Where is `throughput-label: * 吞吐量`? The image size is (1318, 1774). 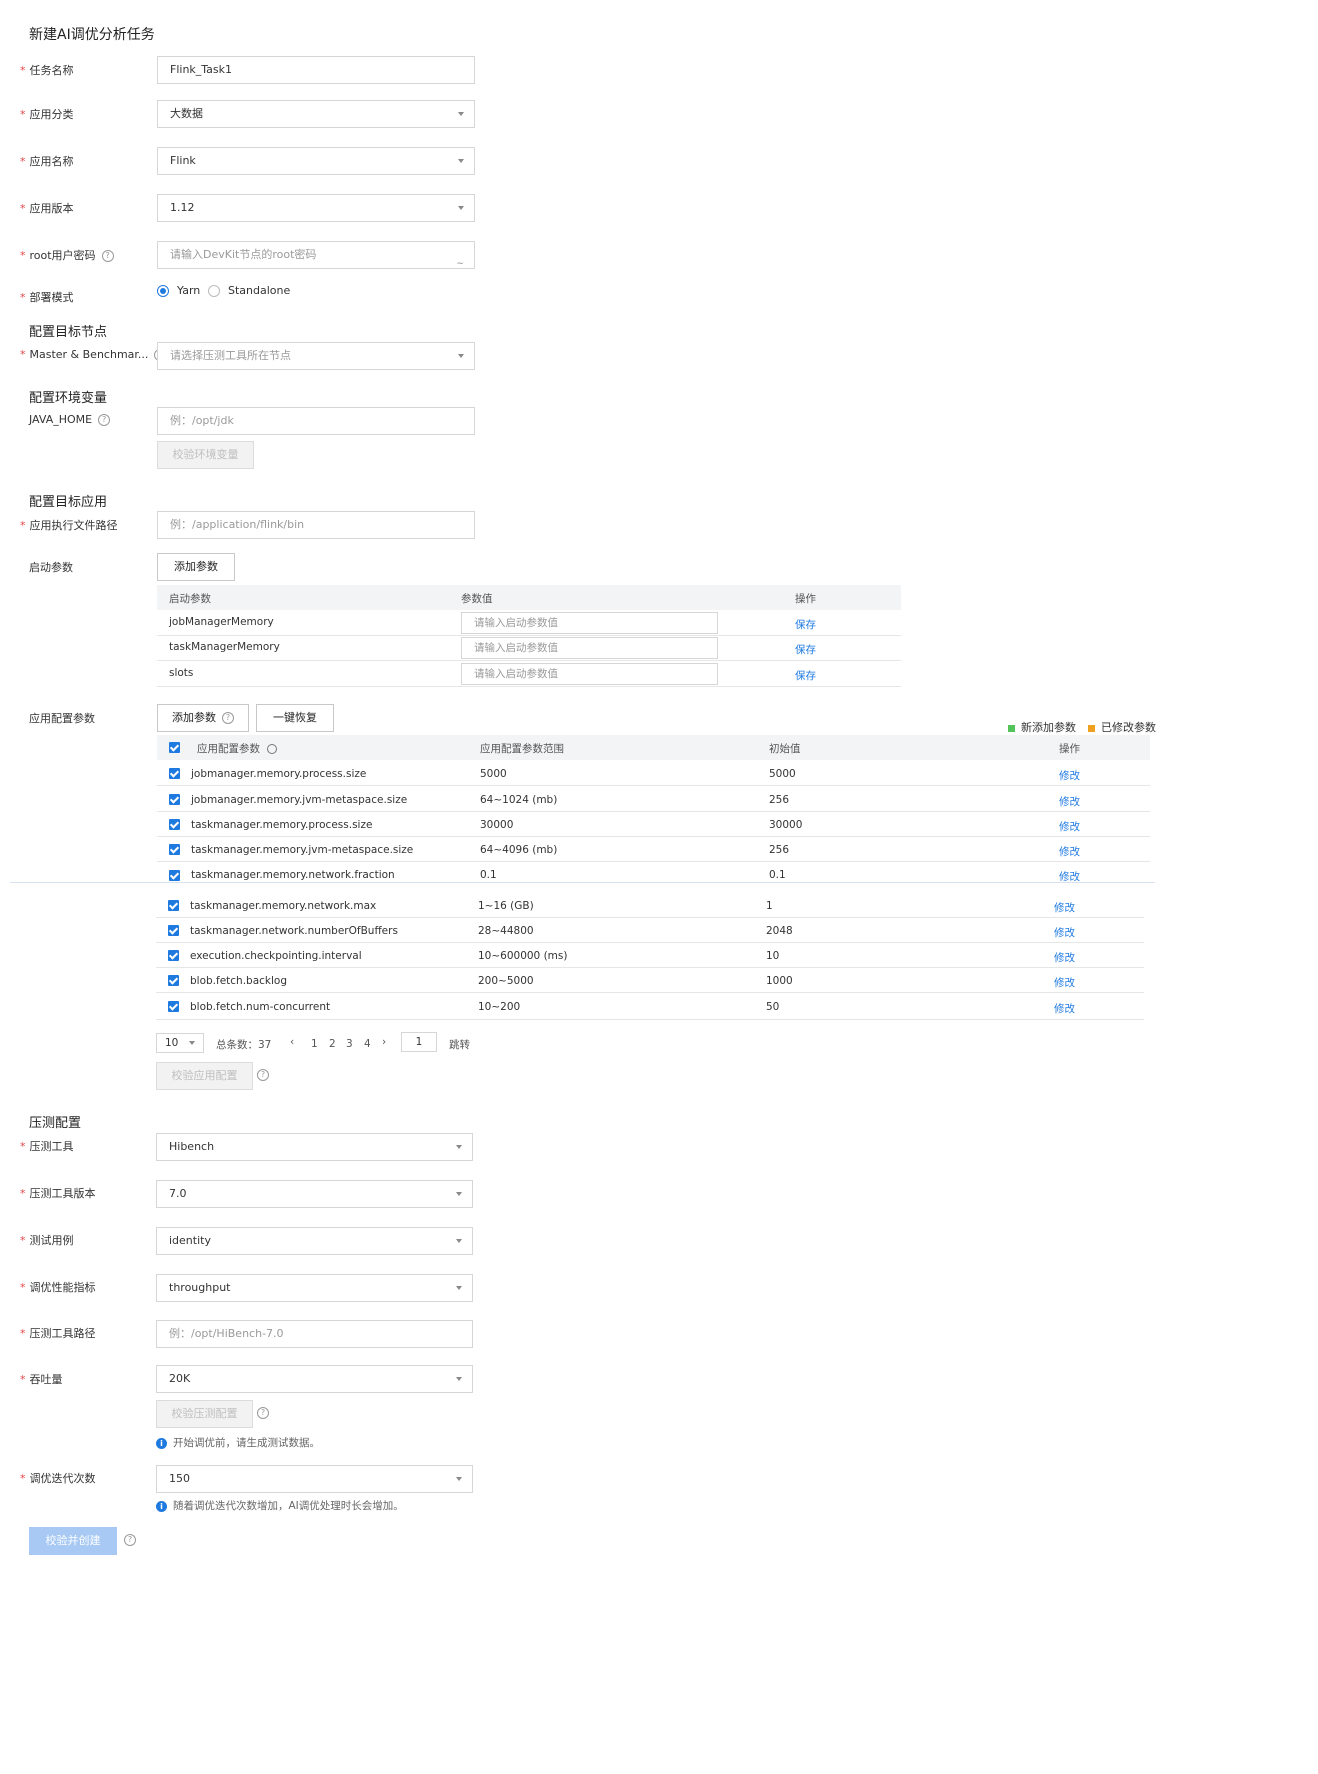 throughput-label: * 吞吐量 is located at coordinates (41, 1379).